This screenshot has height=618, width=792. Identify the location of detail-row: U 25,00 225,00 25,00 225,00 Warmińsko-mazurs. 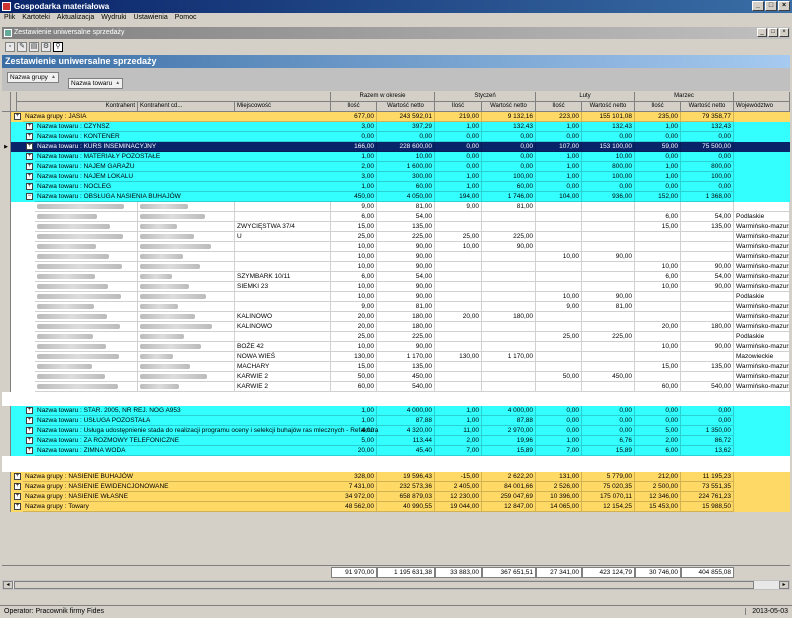
(396, 237).